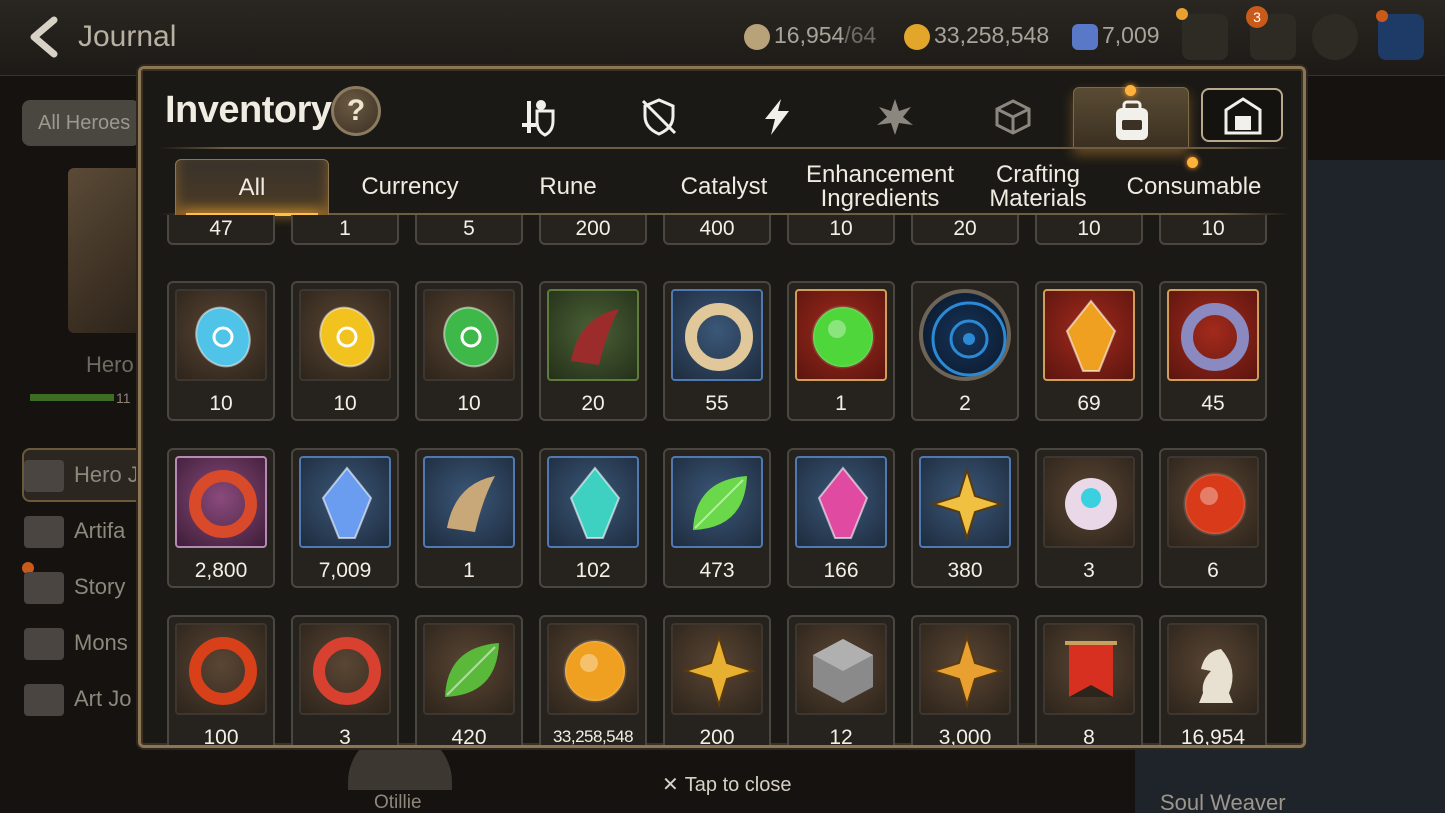  What do you see at coordinates (1335, 37) in the screenshot?
I see `chat-button` at bounding box center [1335, 37].